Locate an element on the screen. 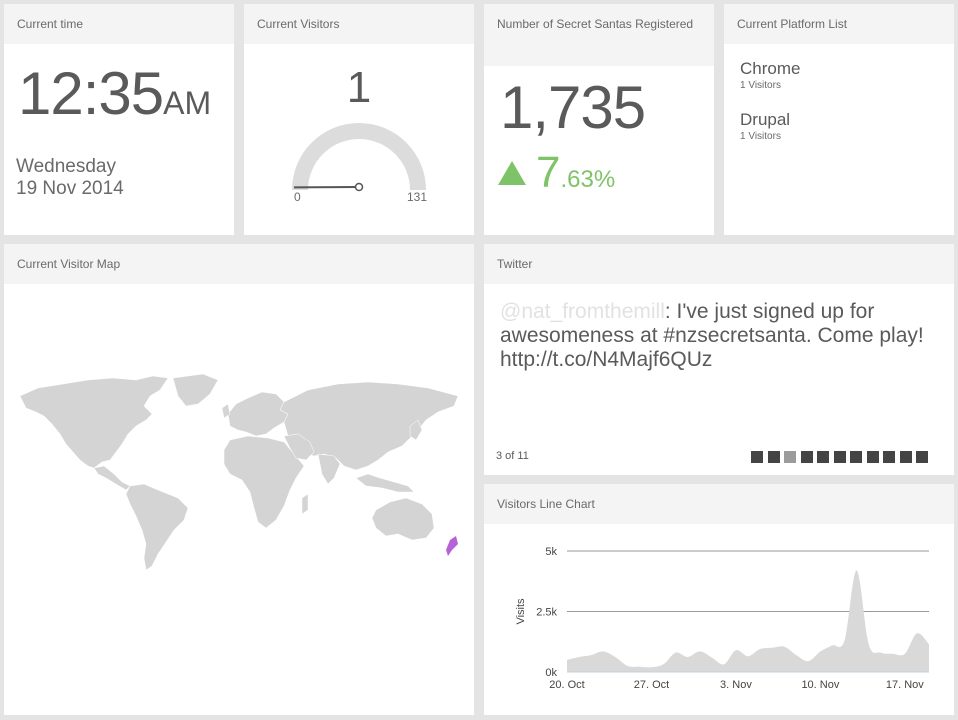 This screenshot has width=958, height=720. platform-item-chrome: Chrome 1 Visitors is located at coordinates (770, 76).